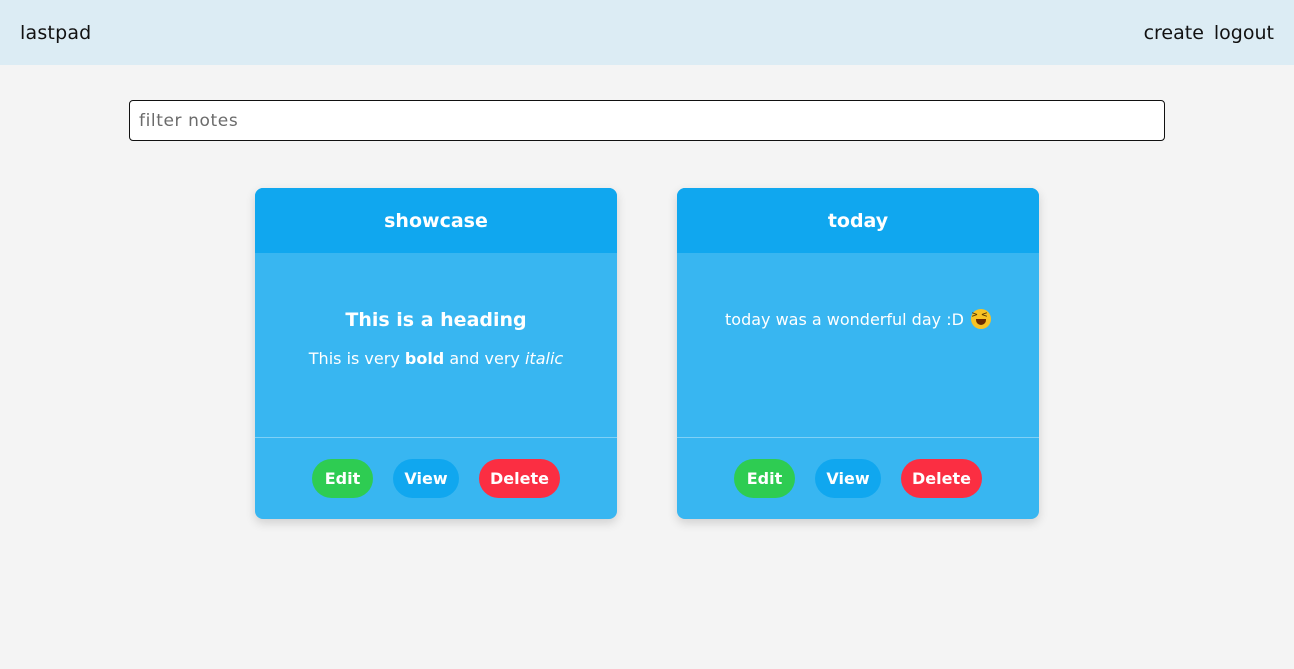 Image resolution: width=1294 pixels, height=669 pixels. What do you see at coordinates (424, 358) in the screenshot?
I see `note-bold-text: bold` at bounding box center [424, 358].